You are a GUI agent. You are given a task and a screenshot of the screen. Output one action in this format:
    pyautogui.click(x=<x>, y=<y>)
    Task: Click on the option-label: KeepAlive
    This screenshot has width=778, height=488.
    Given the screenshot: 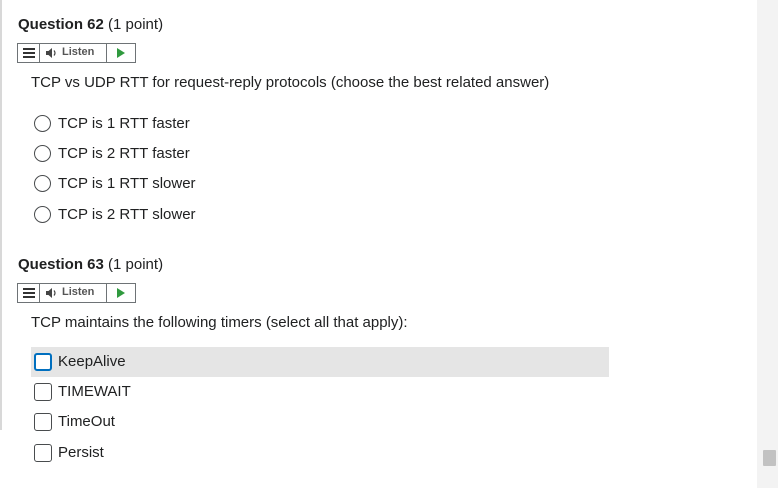 What is the action you would take?
    pyautogui.click(x=92, y=361)
    